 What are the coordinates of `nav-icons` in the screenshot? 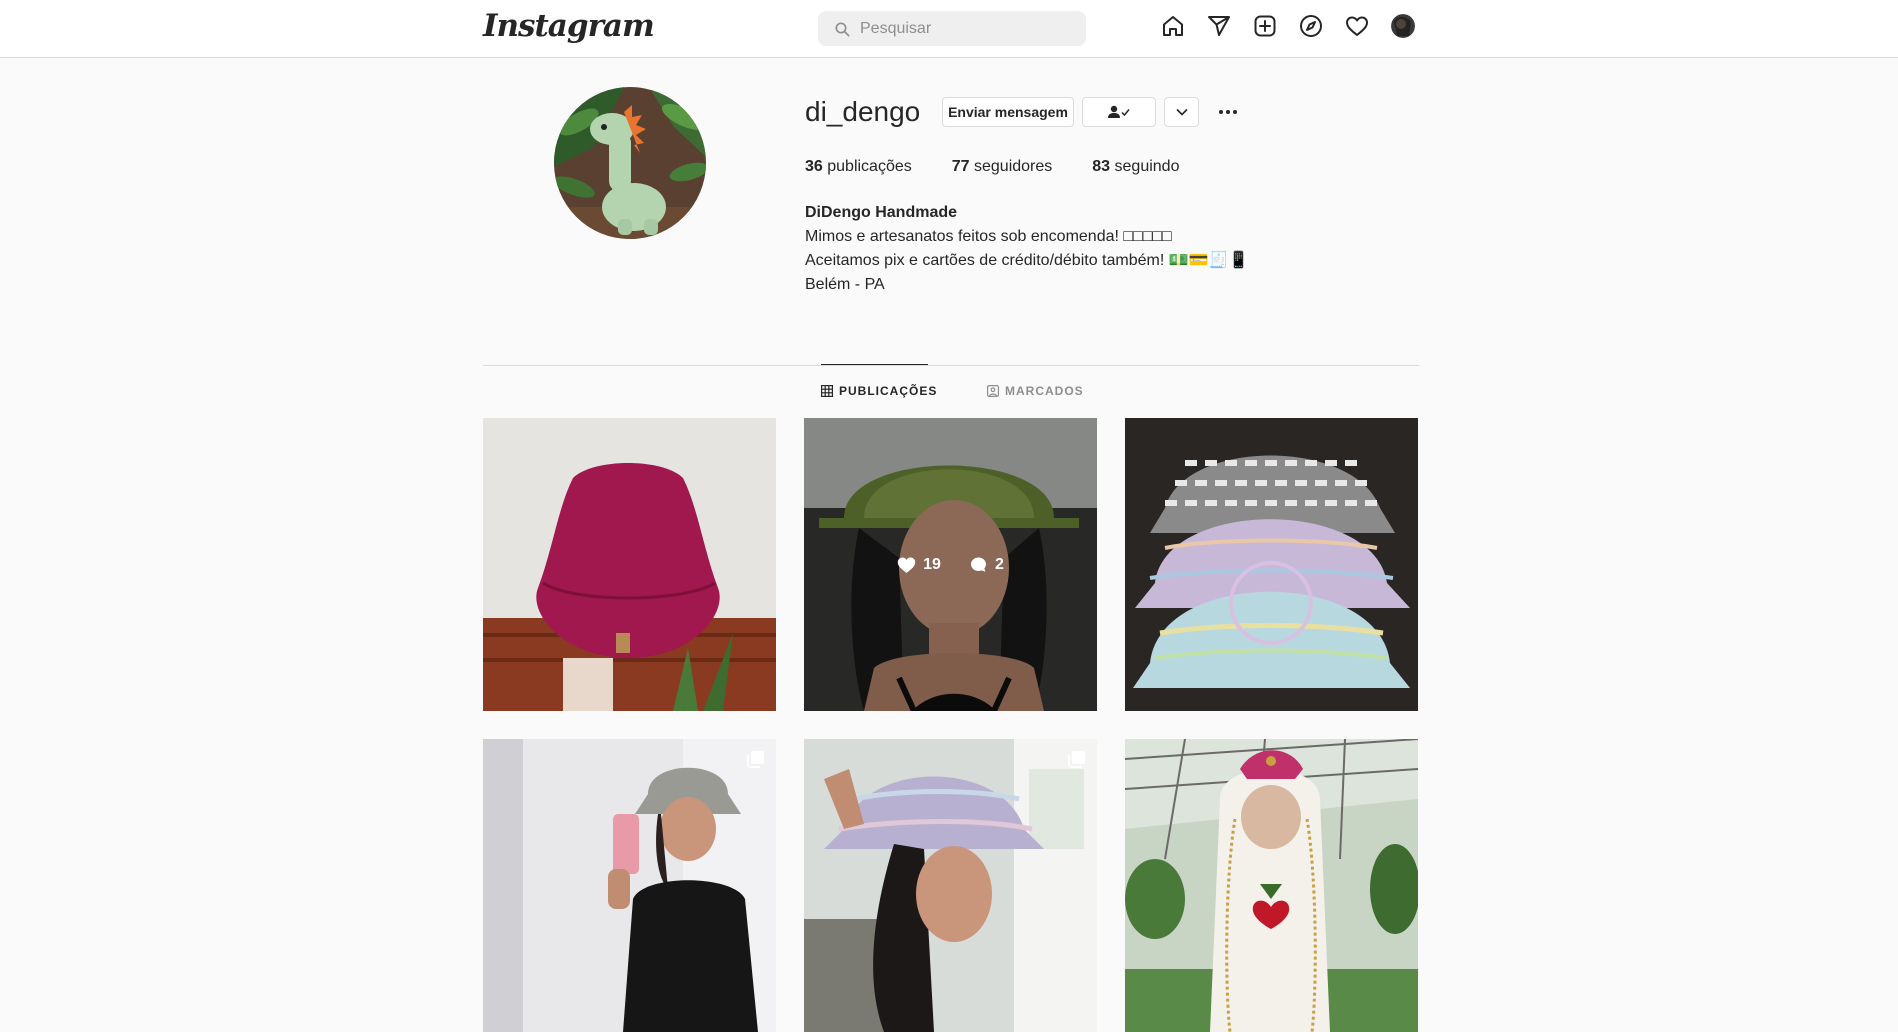 It's located at (1288, 26).